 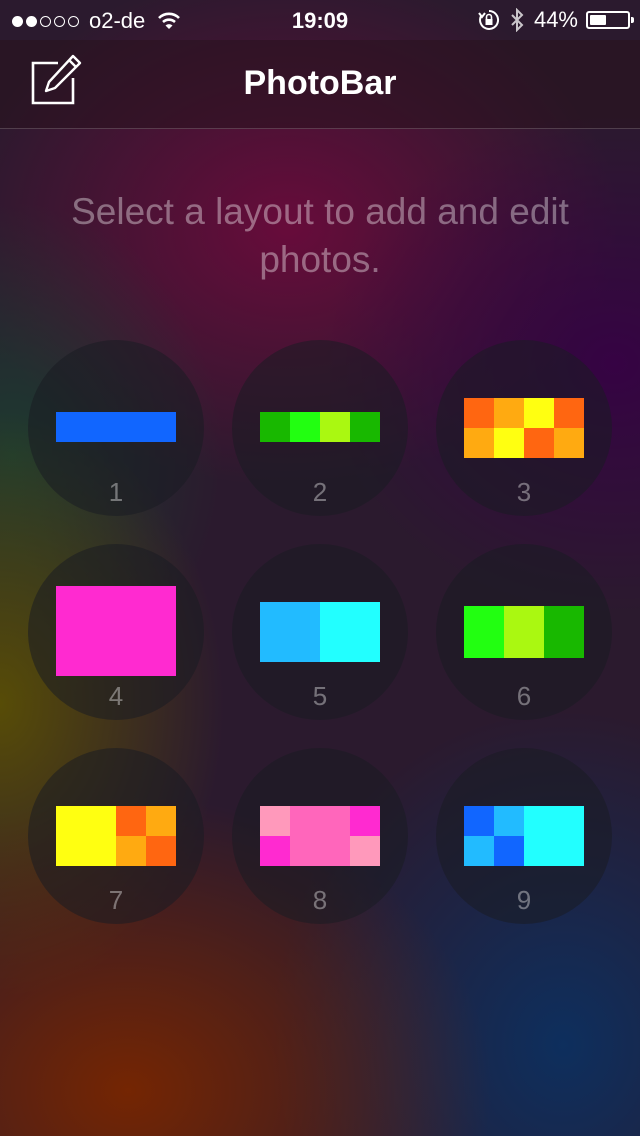 I want to click on battery-icon, so click(x=610, y=20).